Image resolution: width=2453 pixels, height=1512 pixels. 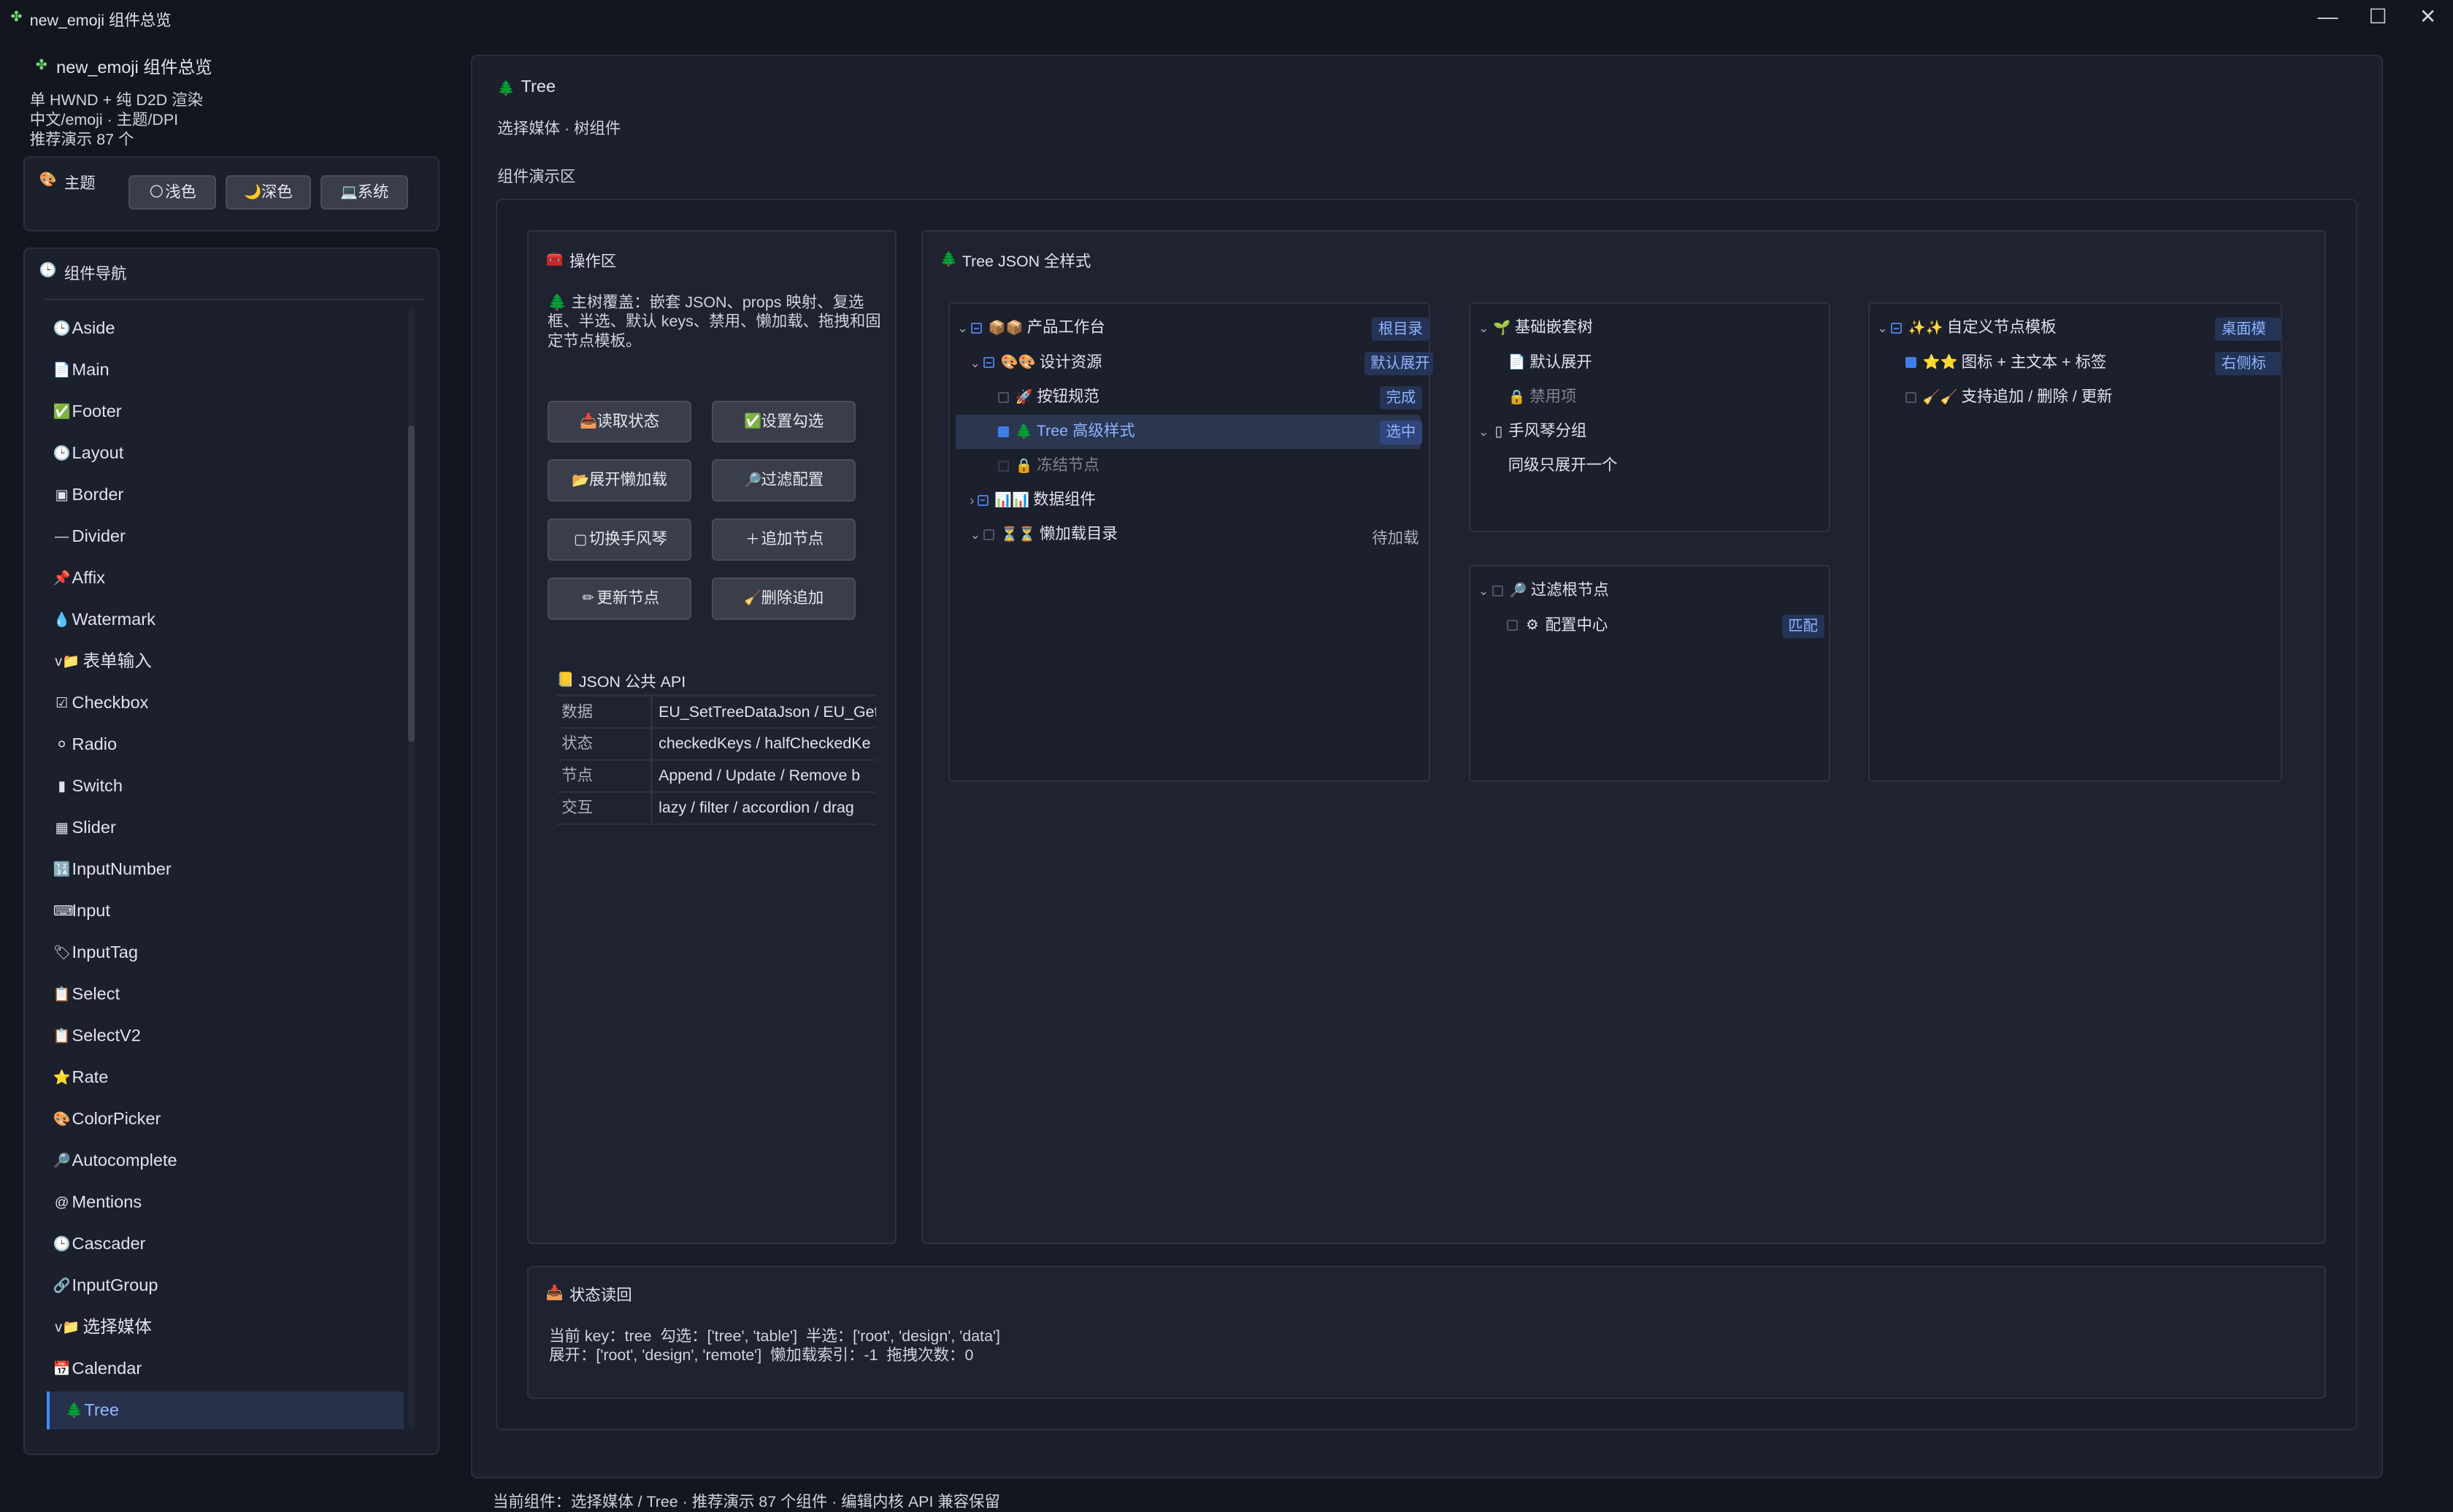 I want to click on read-state-button: 📥读取状态, so click(x=620, y=421).